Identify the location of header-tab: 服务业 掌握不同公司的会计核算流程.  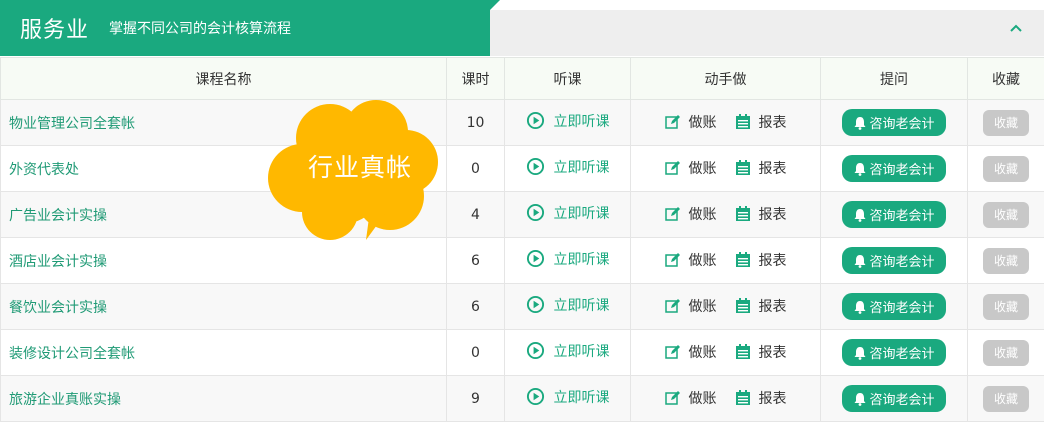
(245, 28).